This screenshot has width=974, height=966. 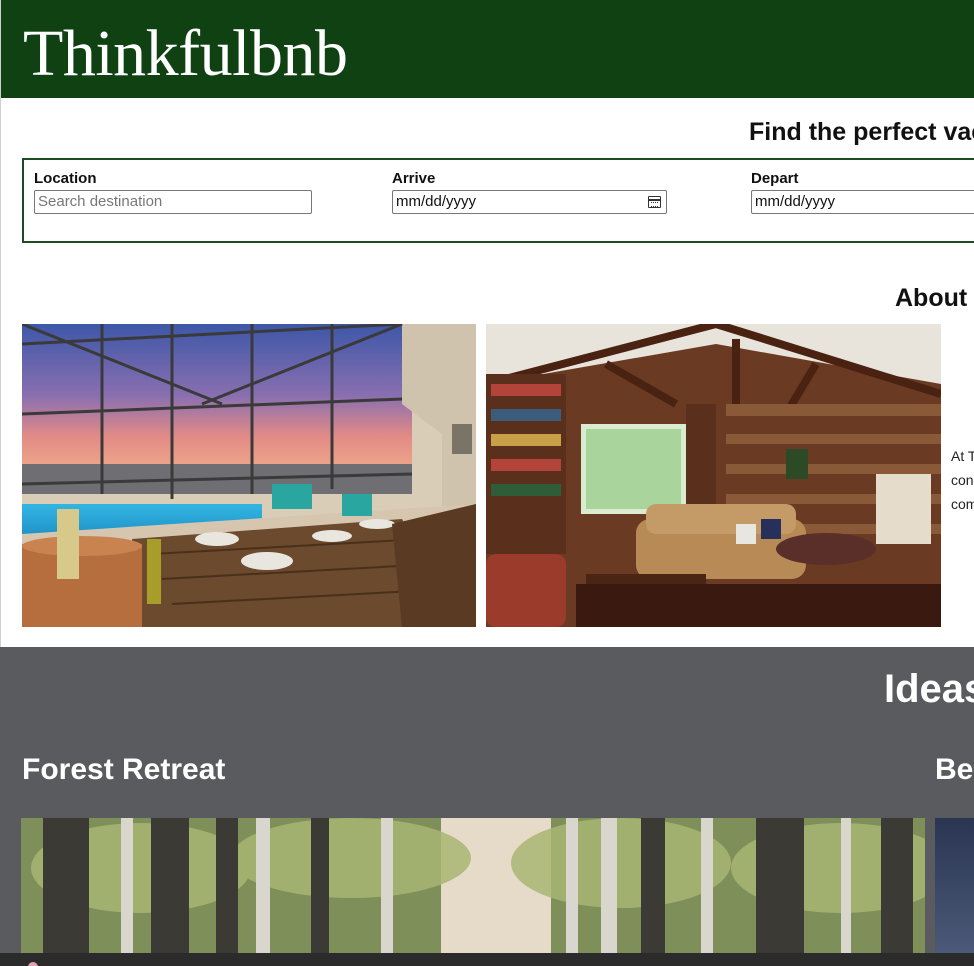 What do you see at coordinates (487, 959) in the screenshot?
I see `taskbar` at bounding box center [487, 959].